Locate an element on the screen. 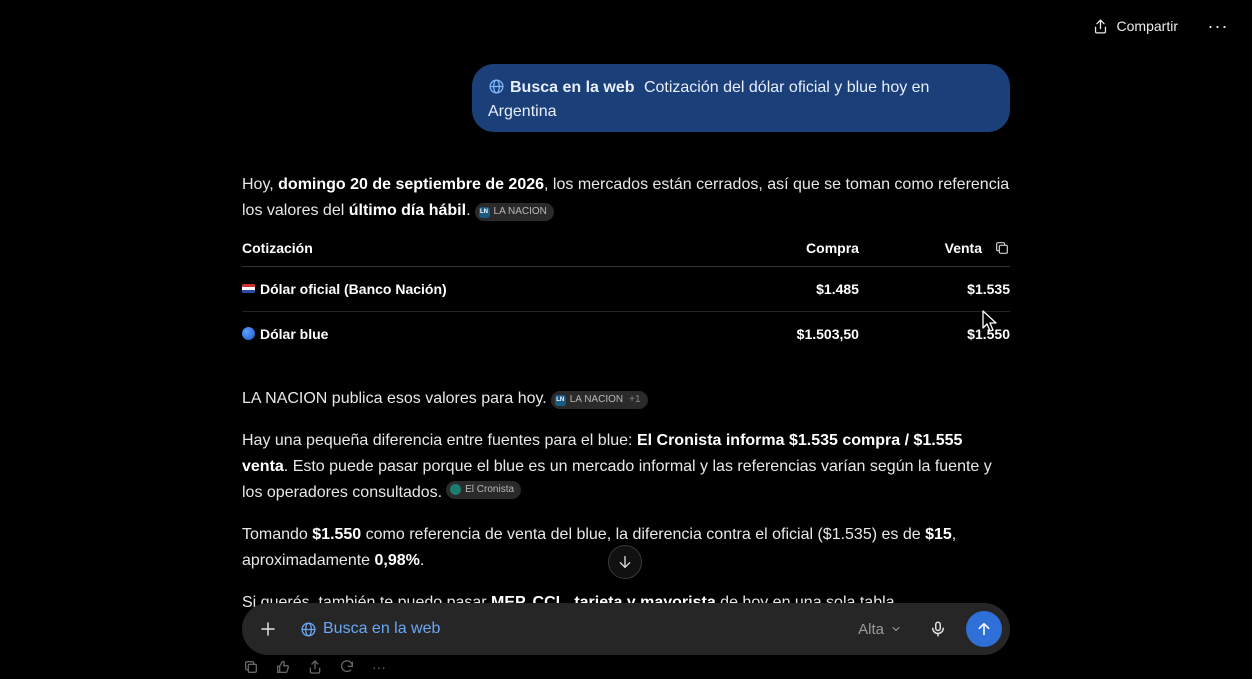  table-row: Dólar blue $1.503,50 $1.550 is located at coordinates (626, 333).